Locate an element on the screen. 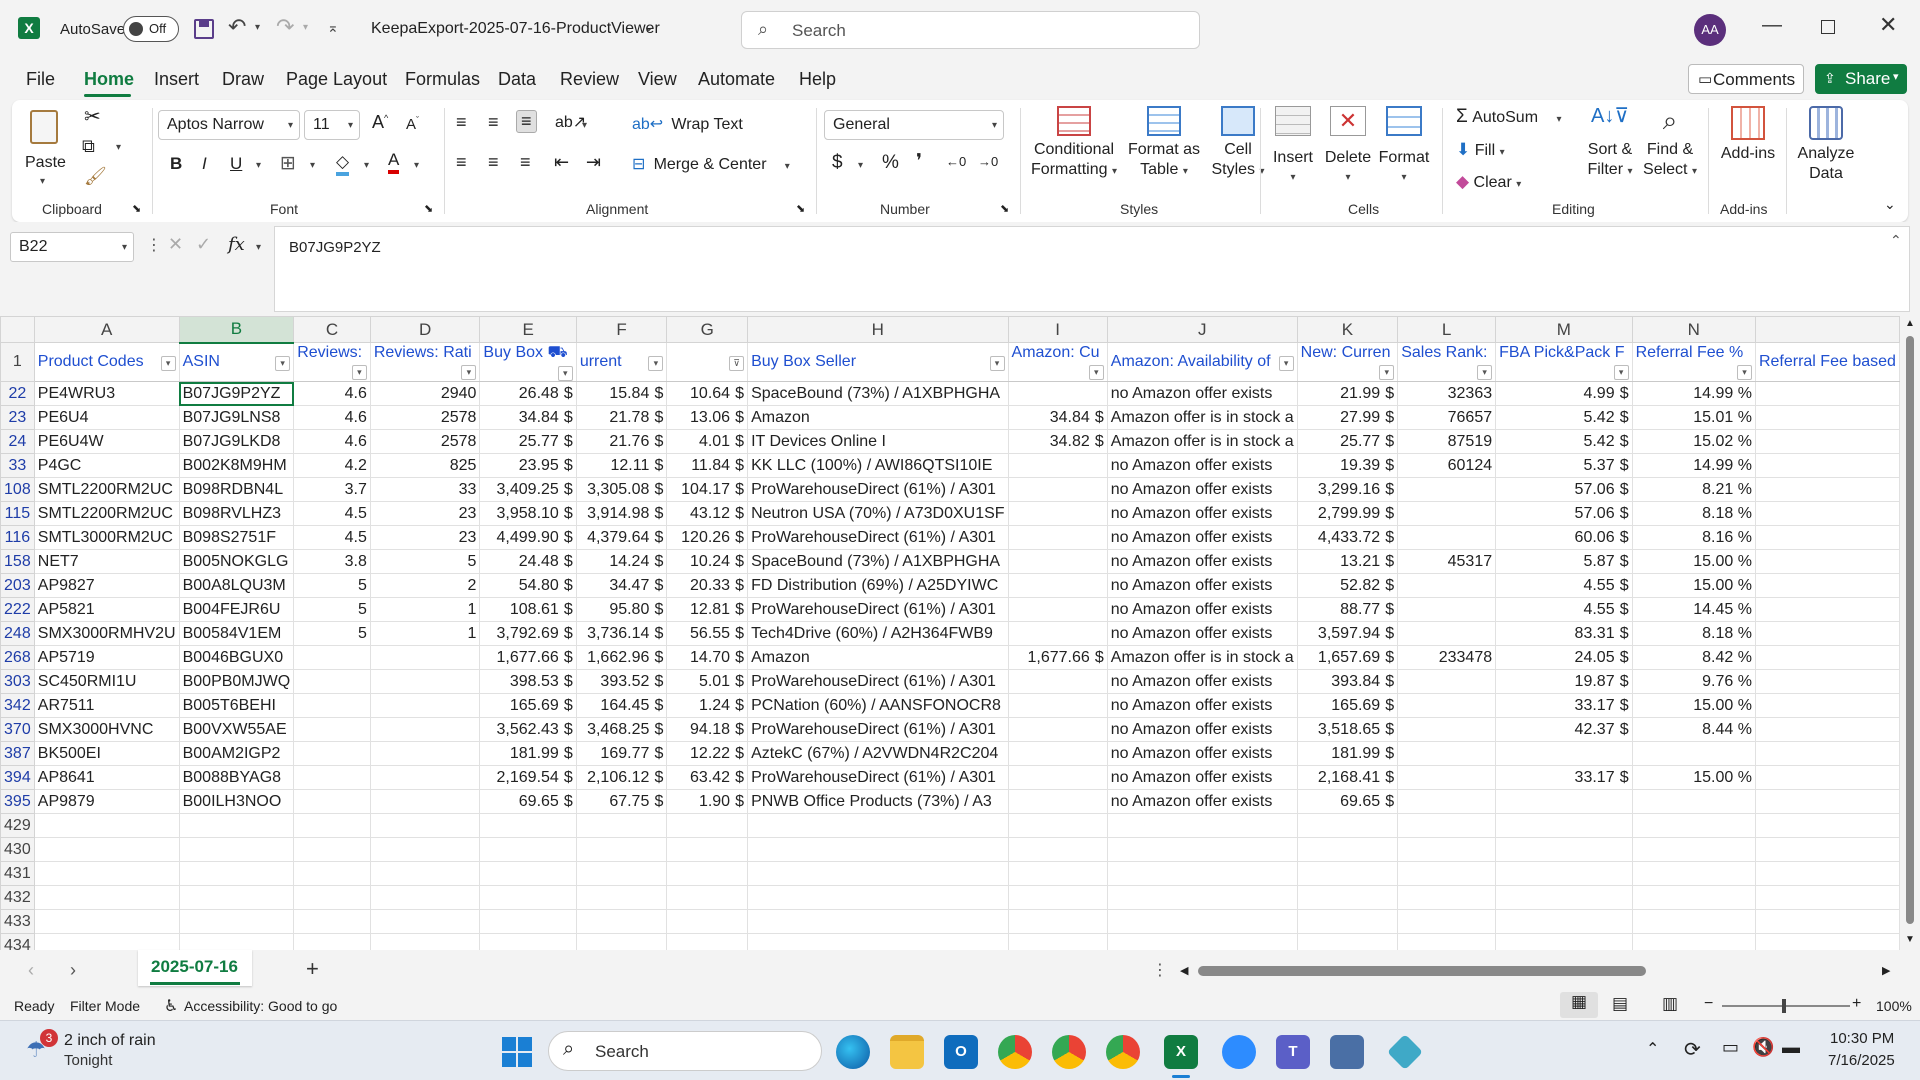  cell-j-24: Amazon offer is in stock a is located at coordinates (1202, 441).